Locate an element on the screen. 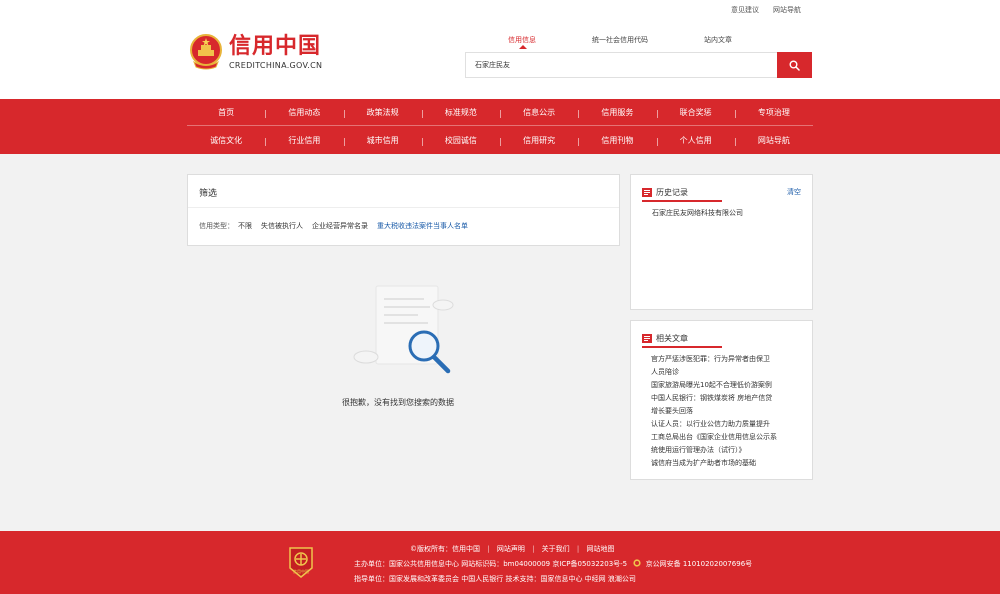 The height and width of the screenshot is (594, 1000). feedback-link: 意见建议 is located at coordinates (745, 10).